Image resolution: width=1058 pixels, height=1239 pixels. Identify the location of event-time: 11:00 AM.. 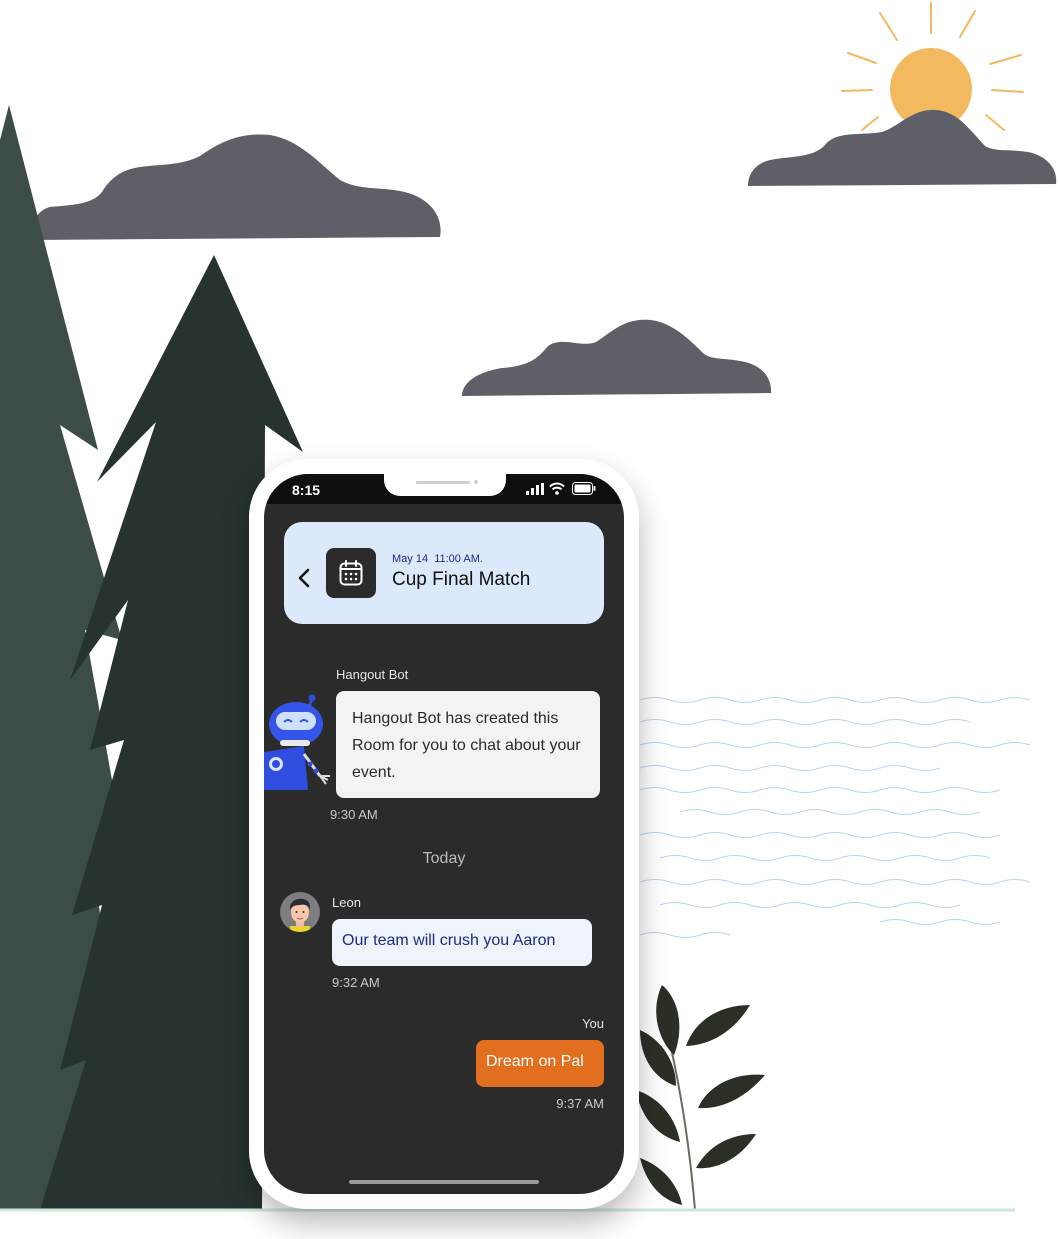
(458, 559).